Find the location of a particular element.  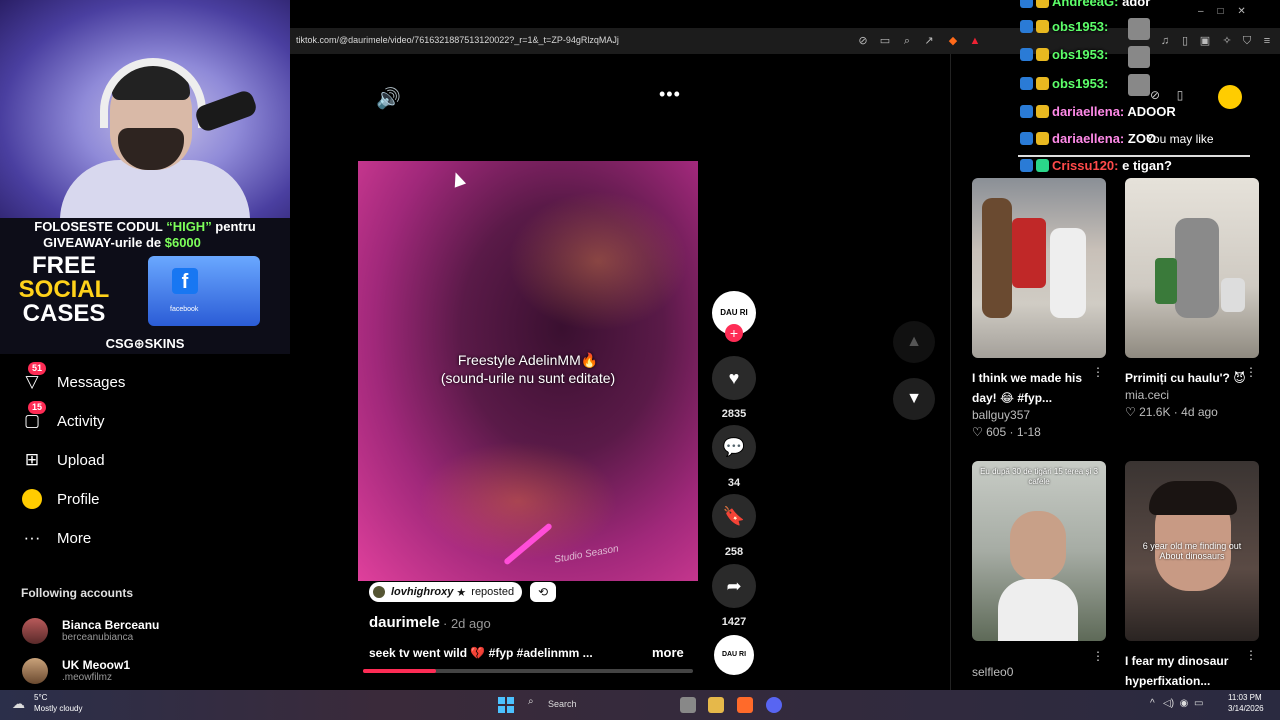

weather-cloud-icon: ☁ is located at coordinates (18, 704).